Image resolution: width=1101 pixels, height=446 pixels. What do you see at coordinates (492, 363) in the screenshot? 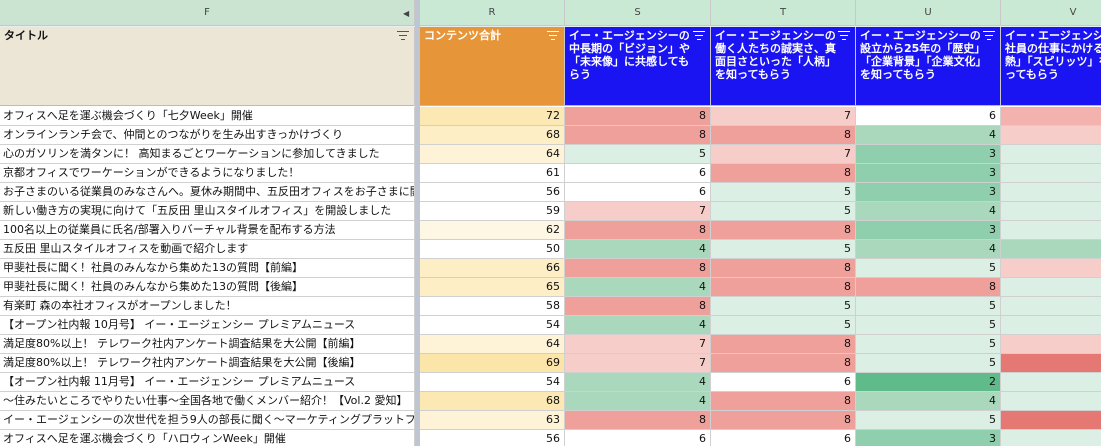
I see `total-cell: 69` at bounding box center [492, 363].